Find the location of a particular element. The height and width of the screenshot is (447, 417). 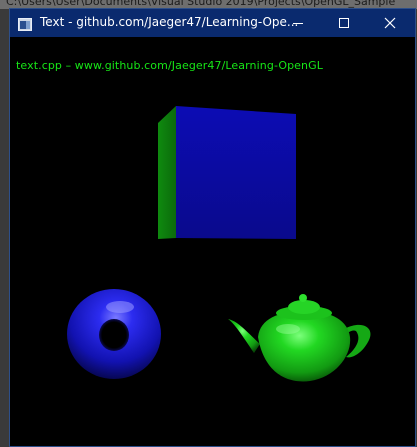

app-icon is located at coordinates (25, 23).